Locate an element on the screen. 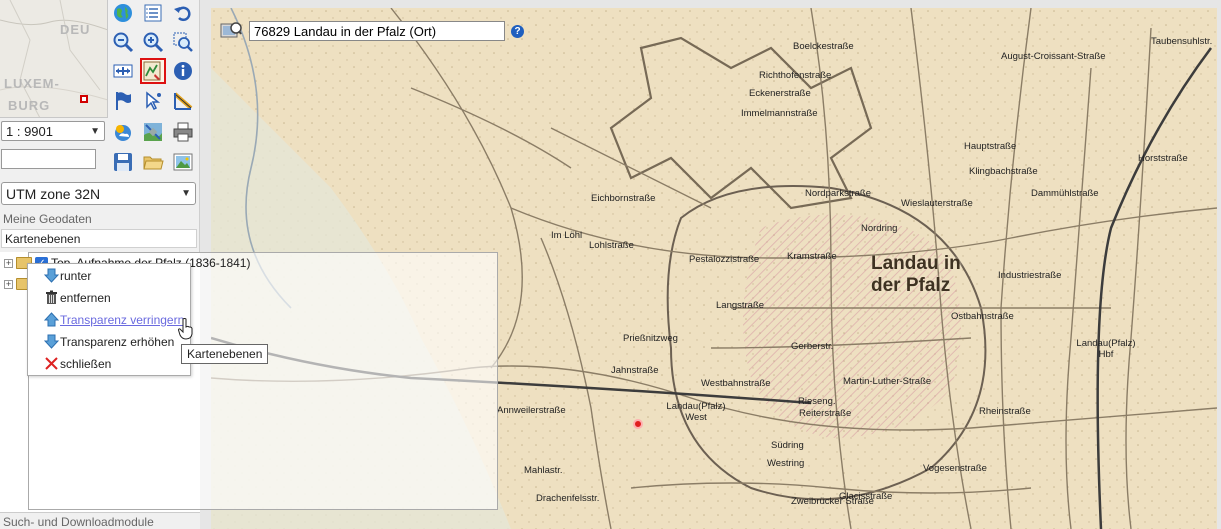 Image resolution: width=1221 pixels, height=529 pixels. zoom-box-icon is located at coordinates (183, 42).